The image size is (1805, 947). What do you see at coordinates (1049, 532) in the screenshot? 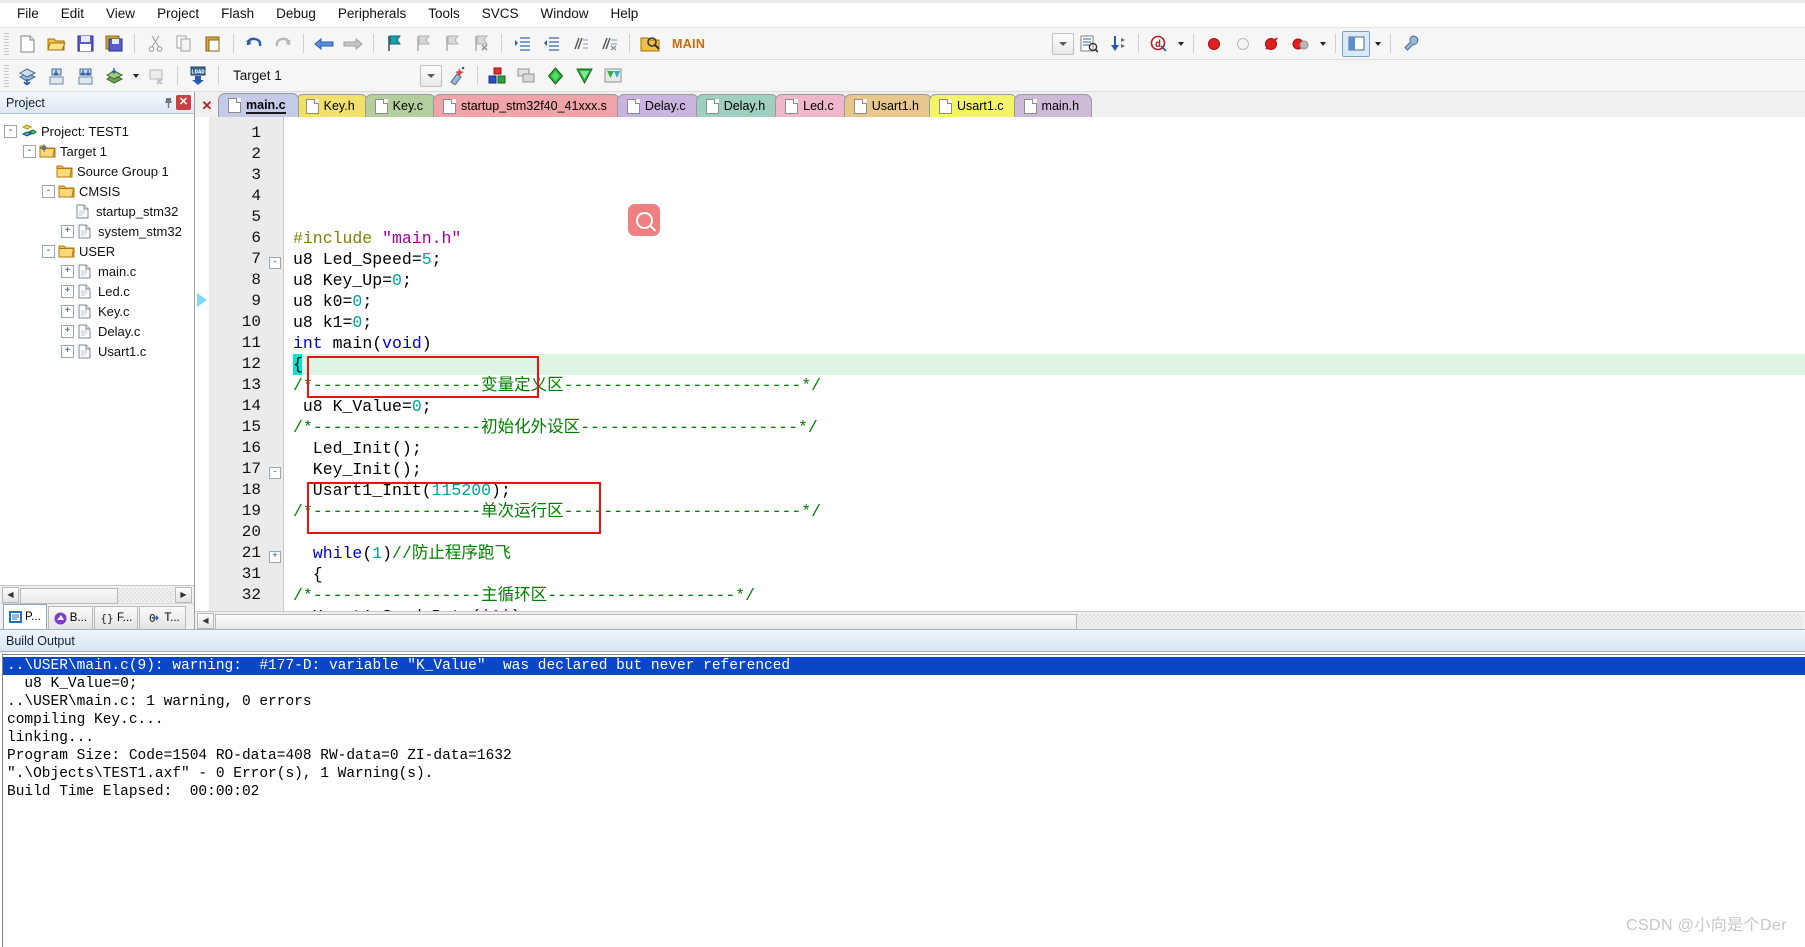
I see `code-line` at bounding box center [1049, 532].